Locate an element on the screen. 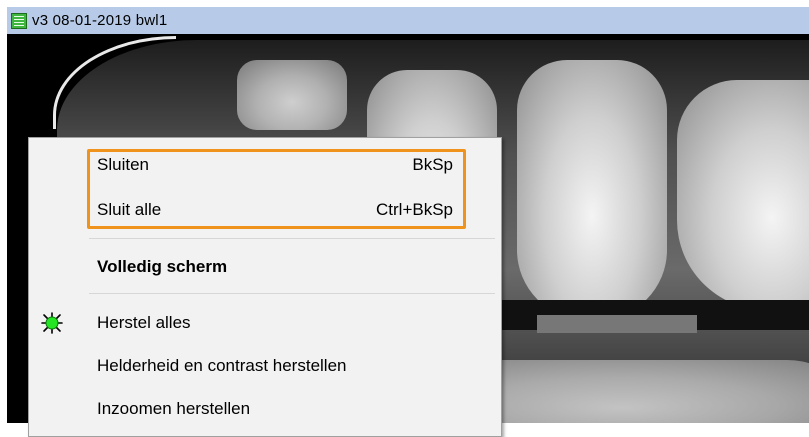  menu-item-label: Helderheid en contrast herstellen is located at coordinates (222, 365).